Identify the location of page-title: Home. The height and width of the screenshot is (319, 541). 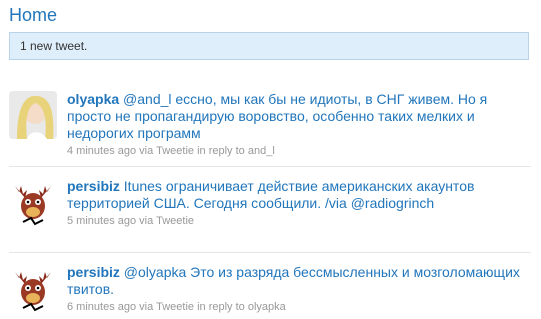
(33, 15).